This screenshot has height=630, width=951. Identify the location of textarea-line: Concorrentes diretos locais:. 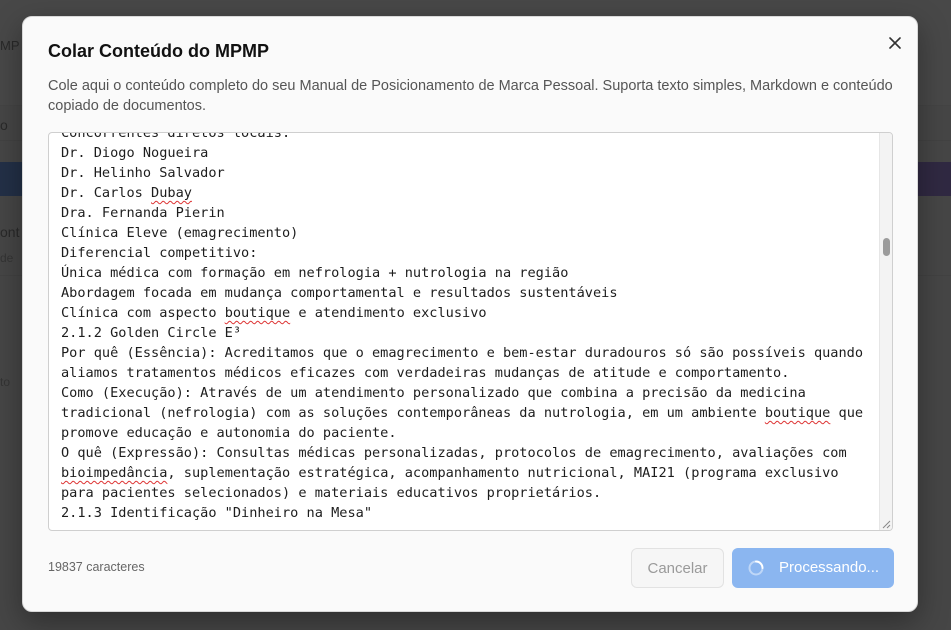
(176, 136).